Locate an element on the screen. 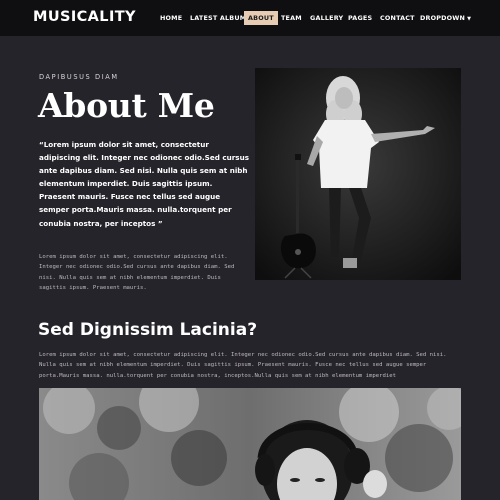 Image resolution: width=500 pixels, height=500 pixels. nav-item-gallery: GALLERY is located at coordinates (326, 18).